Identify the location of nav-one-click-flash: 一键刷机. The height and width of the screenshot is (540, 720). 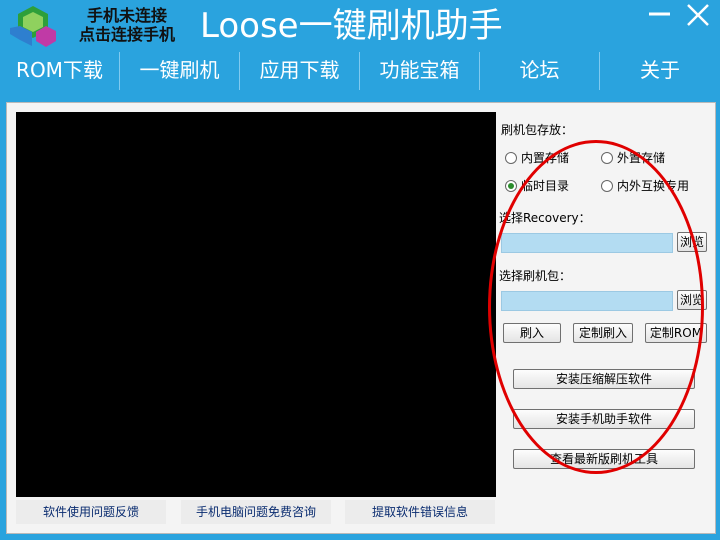
(180, 71).